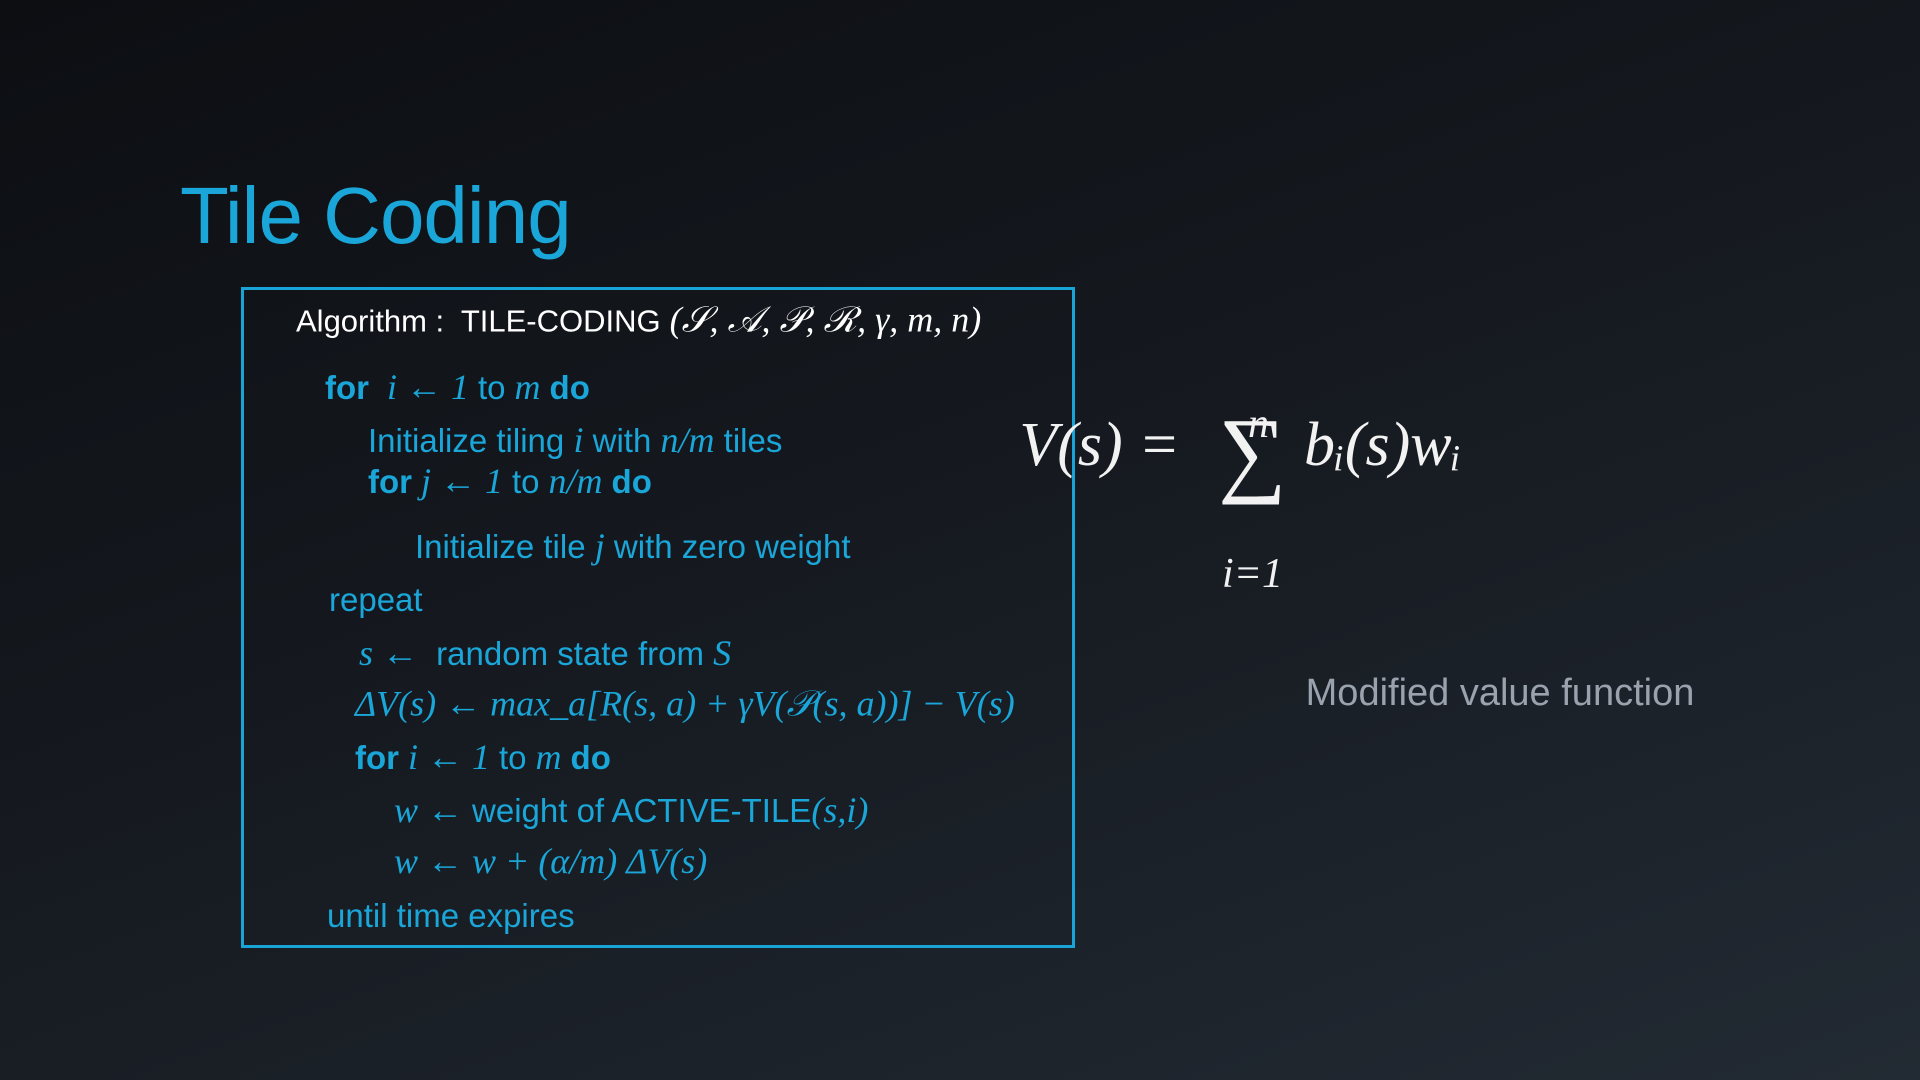 Image resolution: width=1920 pixels, height=1080 pixels. Describe the element at coordinates (462, 481) in the screenshot. I see `math-expression: j ← 1` at that location.